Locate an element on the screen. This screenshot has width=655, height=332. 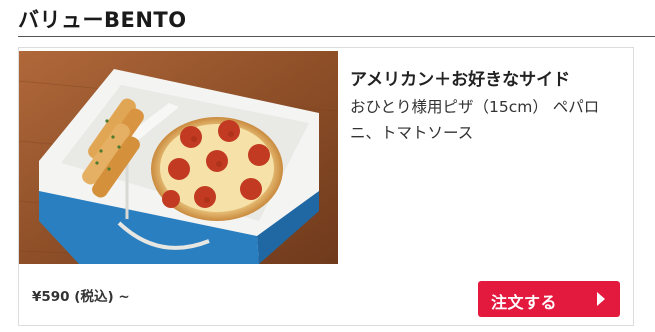
order-button-label: 注文する is located at coordinates (524, 302).